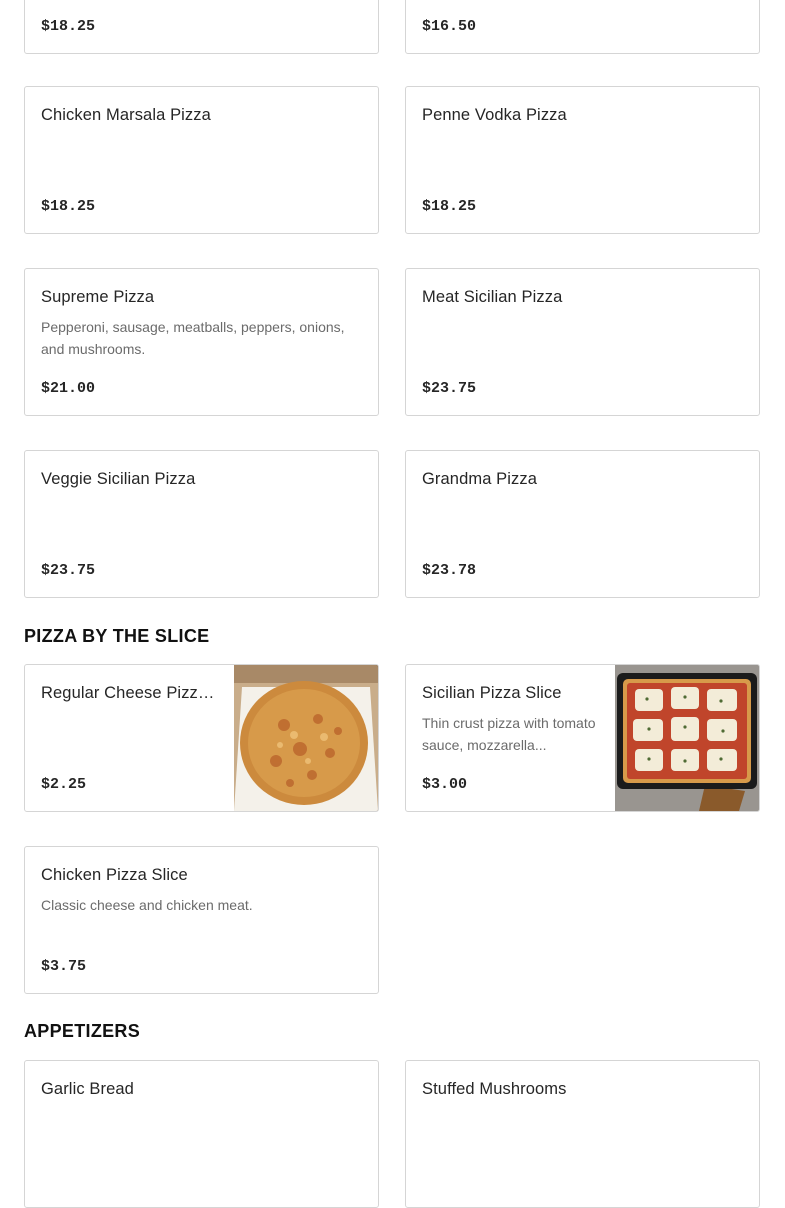  Describe the element at coordinates (201, 27) in the screenshot. I see `menu-item-card: $18.25` at that location.